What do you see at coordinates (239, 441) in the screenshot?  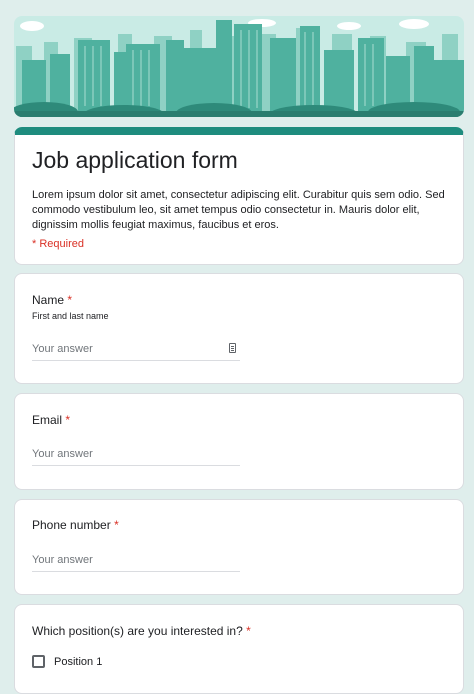 I see `question-card-email: Email * Your answer` at bounding box center [239, 441].